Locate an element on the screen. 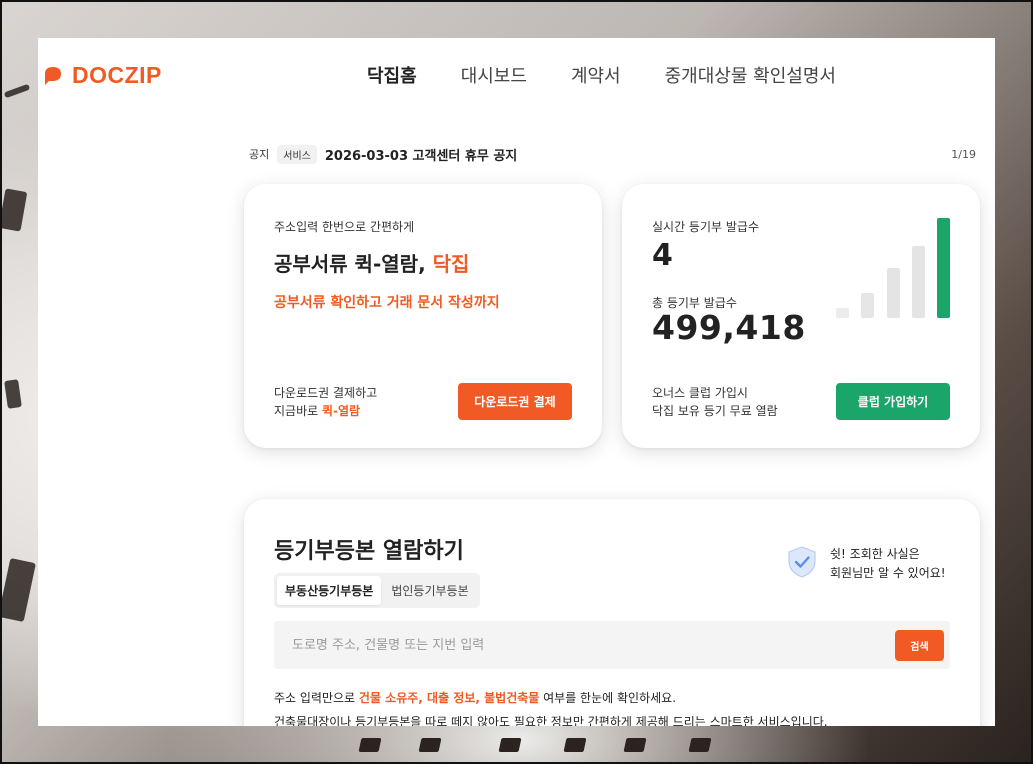  nav-contract: 계약서 is located at coordinates (596, 75).